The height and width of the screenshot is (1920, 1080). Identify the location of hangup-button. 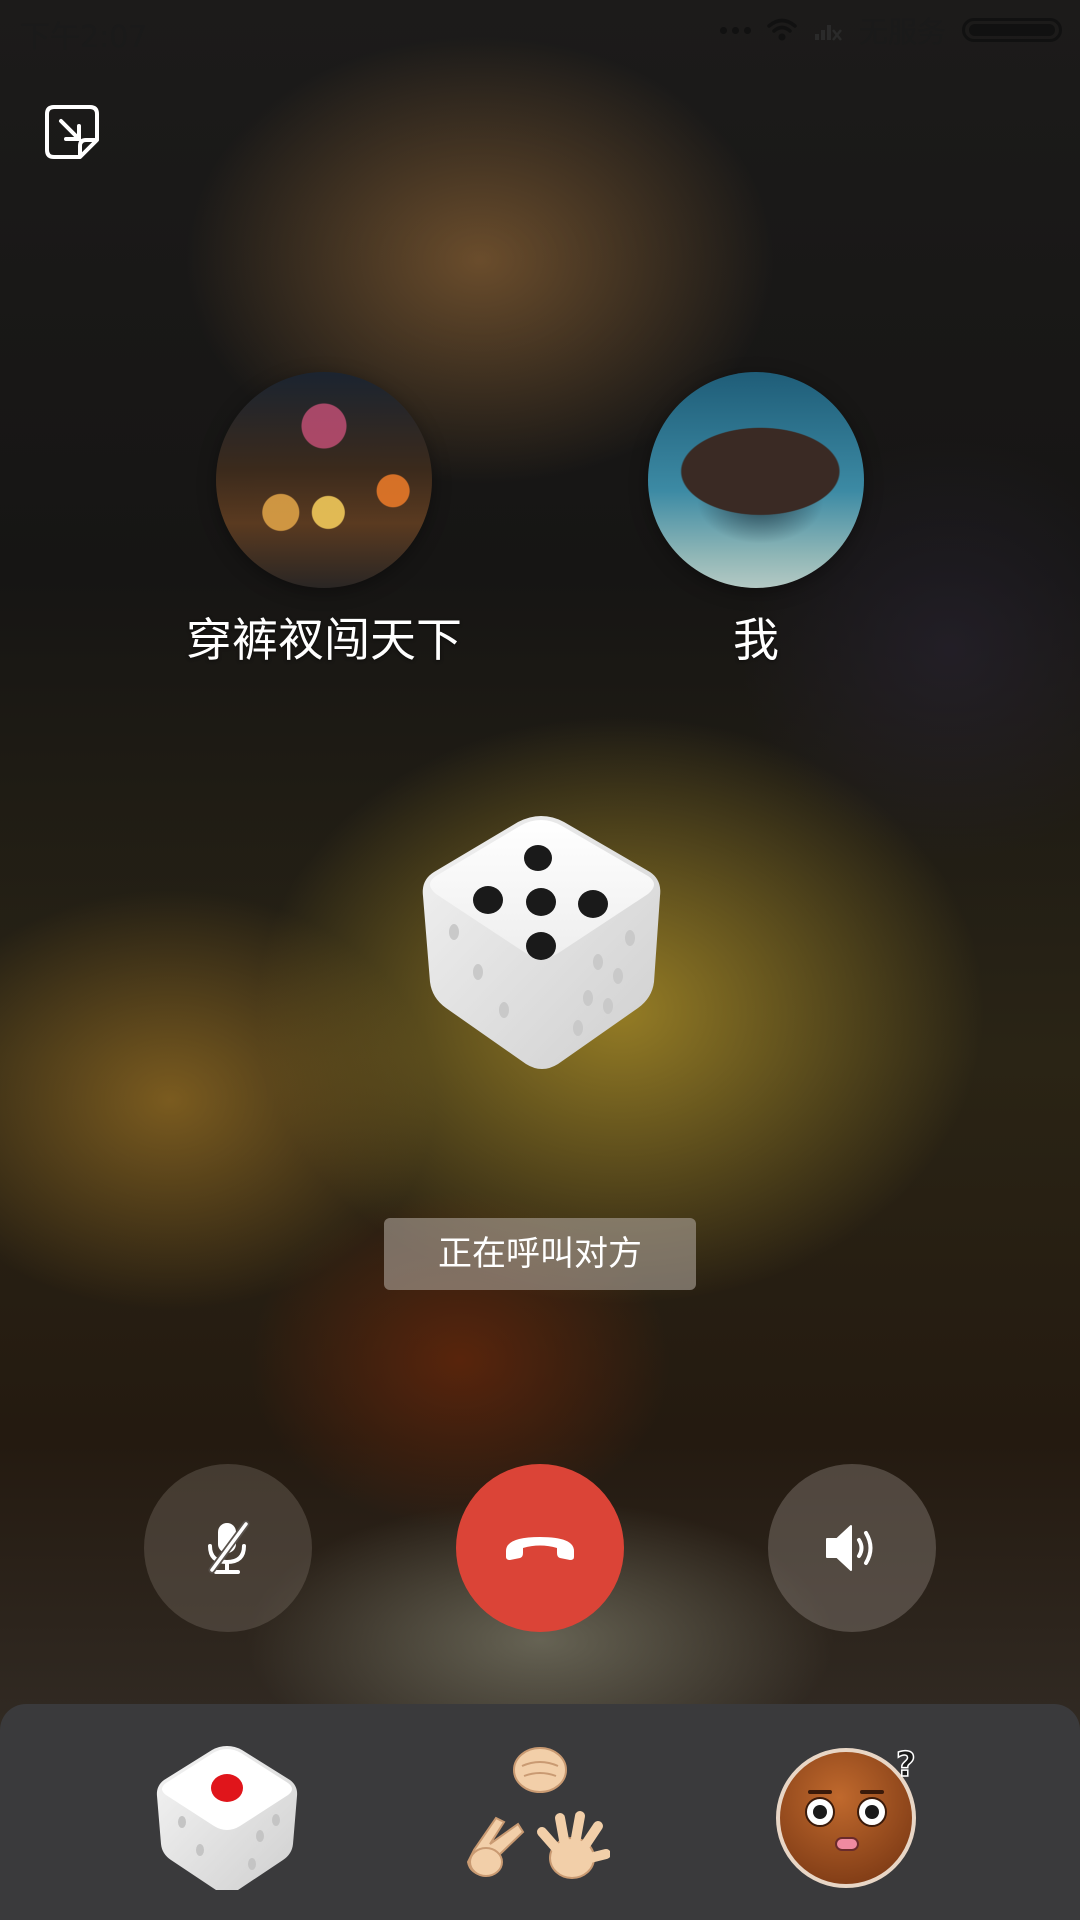
(540, 1548).